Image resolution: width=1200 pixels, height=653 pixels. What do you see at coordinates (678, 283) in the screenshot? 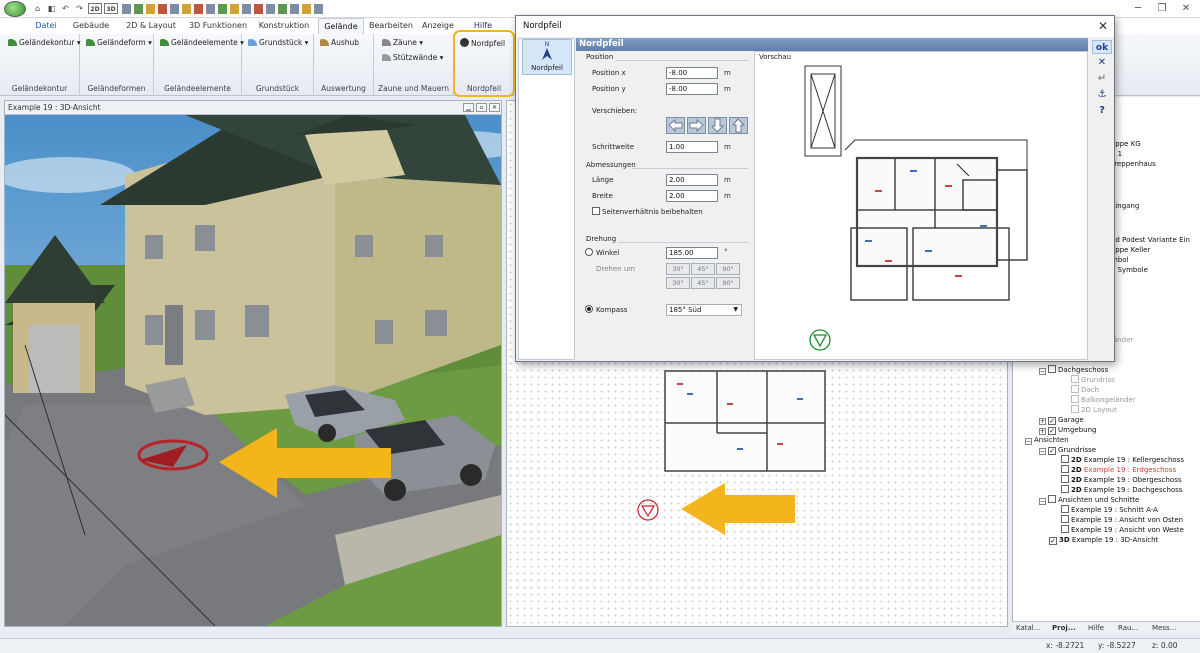
I see `rotate-cw-30-button: 30°` at bounding box center [678, 283].